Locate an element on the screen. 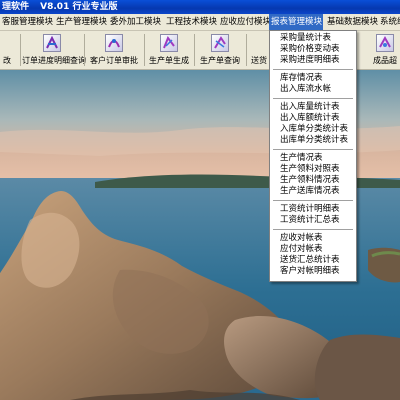 The image size is (400, 400). menu-item-production-status: 生产情况表 is located at coordinates (301, 158).